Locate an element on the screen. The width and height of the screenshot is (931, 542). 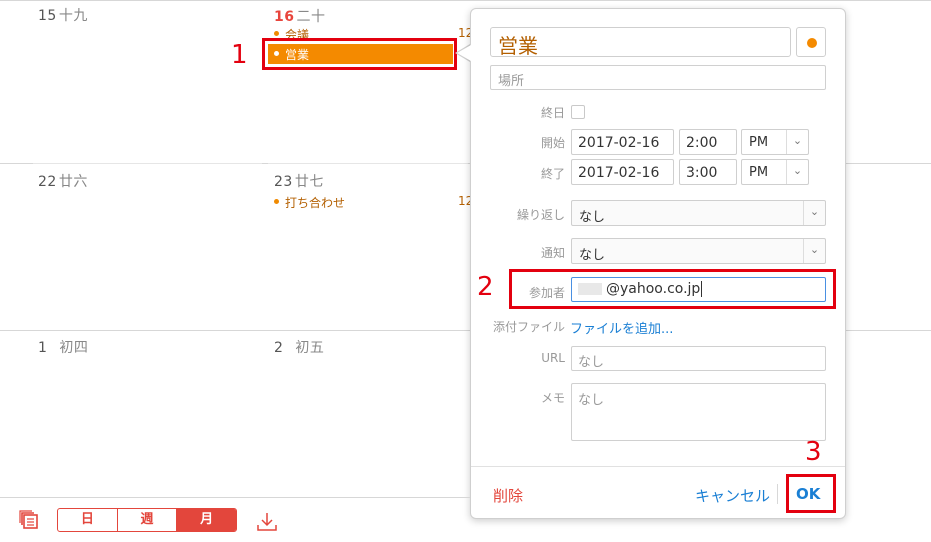
day-number: 1 is located at coordinates (43, 348).